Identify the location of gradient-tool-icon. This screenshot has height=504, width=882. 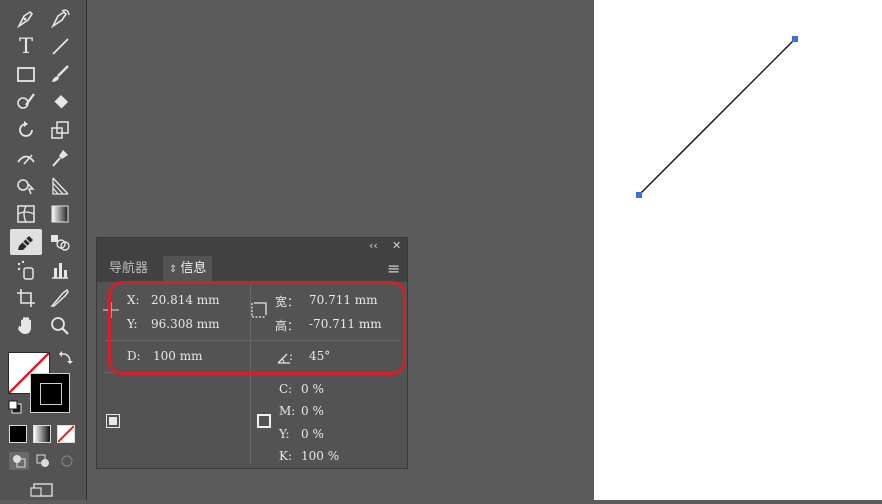
(60, 214).